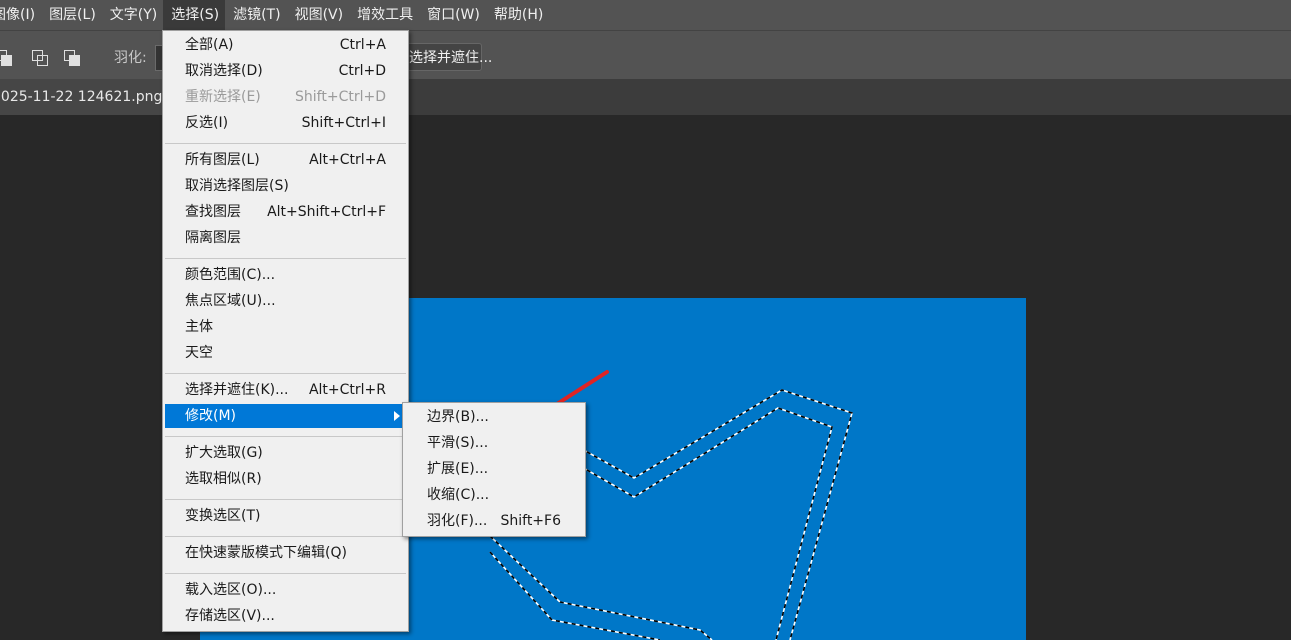  I want to click on menu-item-2-3: 天空, so click(285, 353).